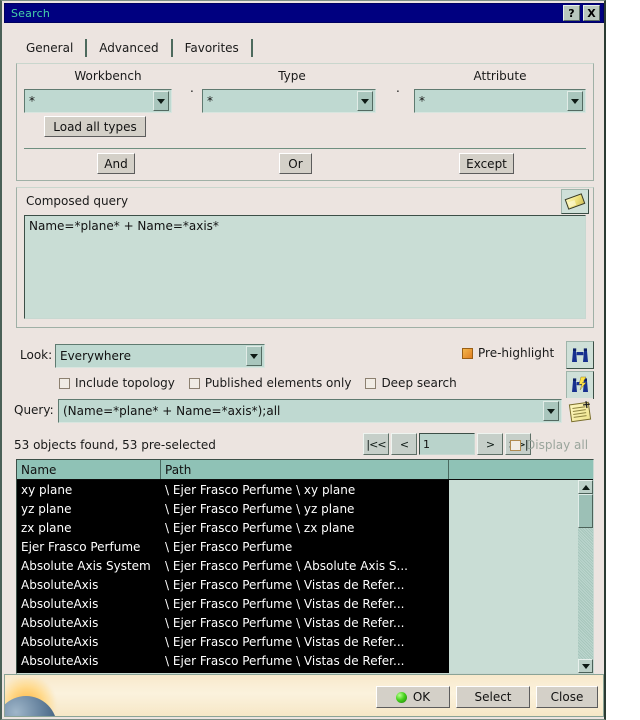 Image resolution: width=640 pixels, height=720 pixels. What do you see at coordinates (404, 444) in the screenshot?
I see `prev-page-button: <` at bounding box center [404, 444].